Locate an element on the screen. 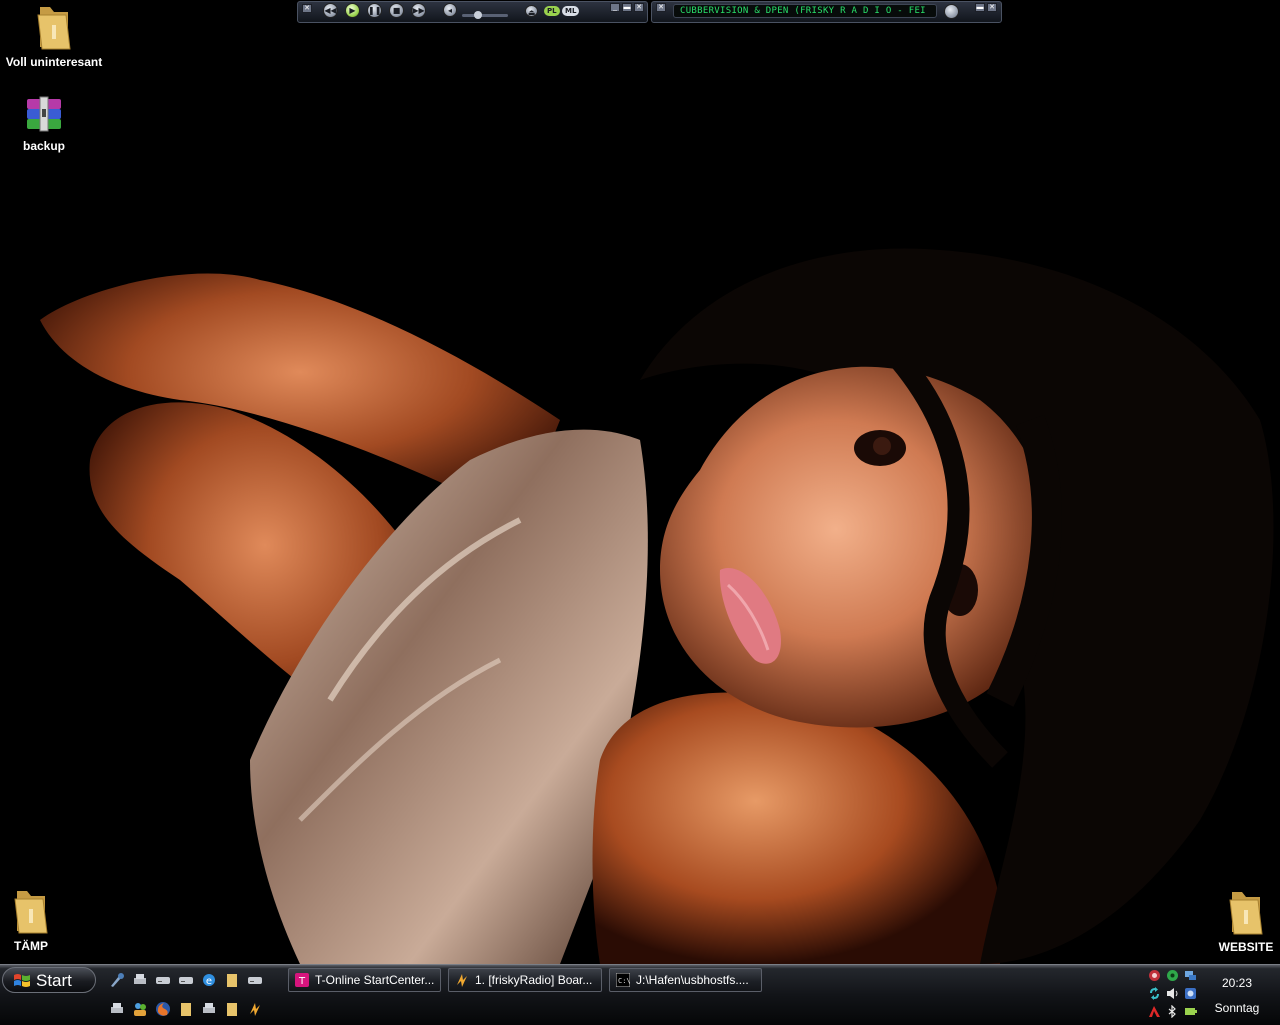 Image resolution: width=1280 pixels, height=1025 pixels. paint-brush-icon is located at coordinates (117, 980).